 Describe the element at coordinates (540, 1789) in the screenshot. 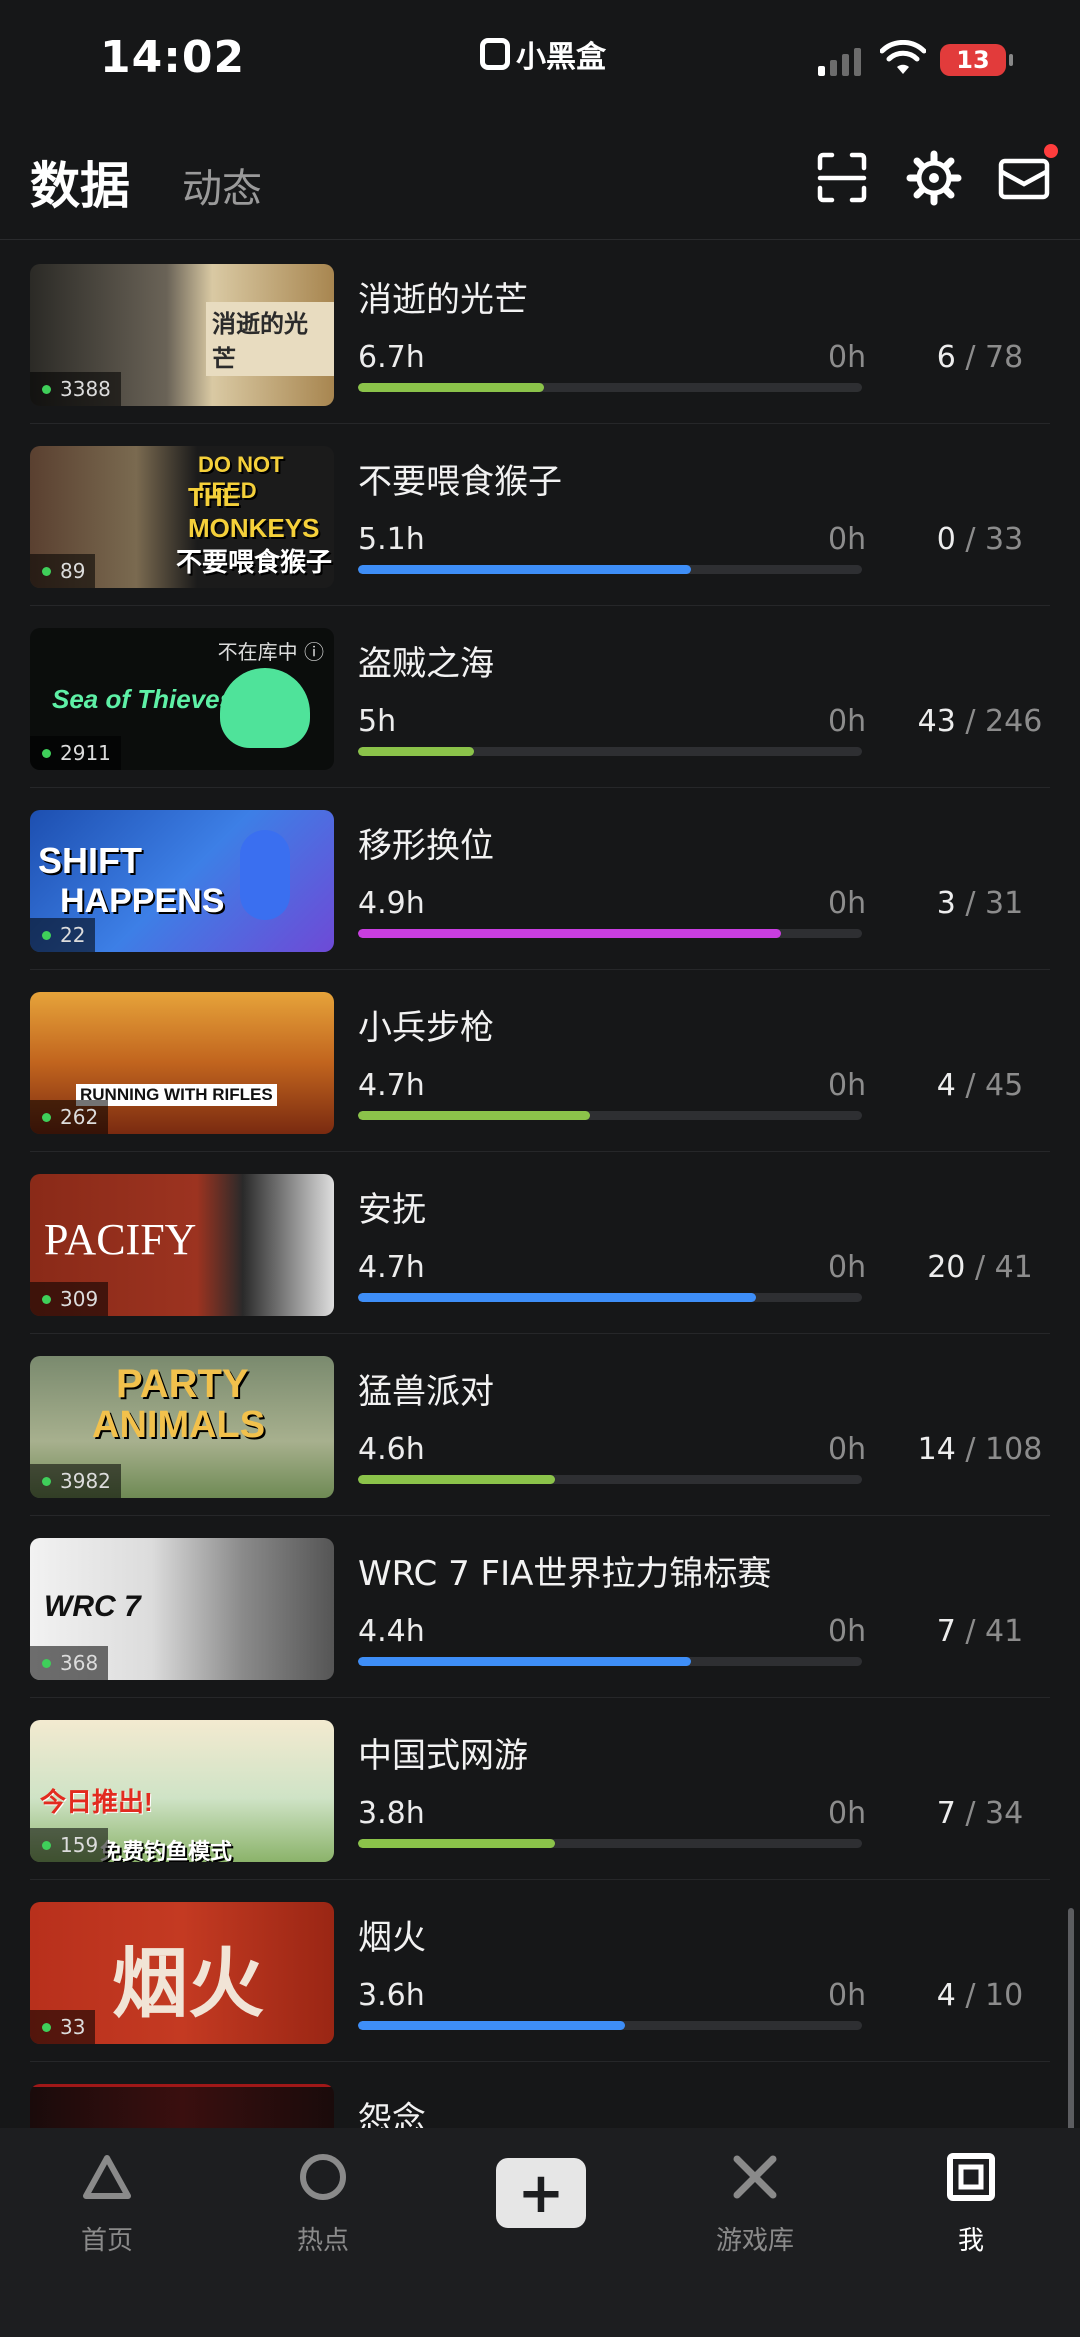

I see `list-item: 今日推出! 免费钓鱼模式 159 中国式网游 3.8h 0h 7 / 34` at that location.